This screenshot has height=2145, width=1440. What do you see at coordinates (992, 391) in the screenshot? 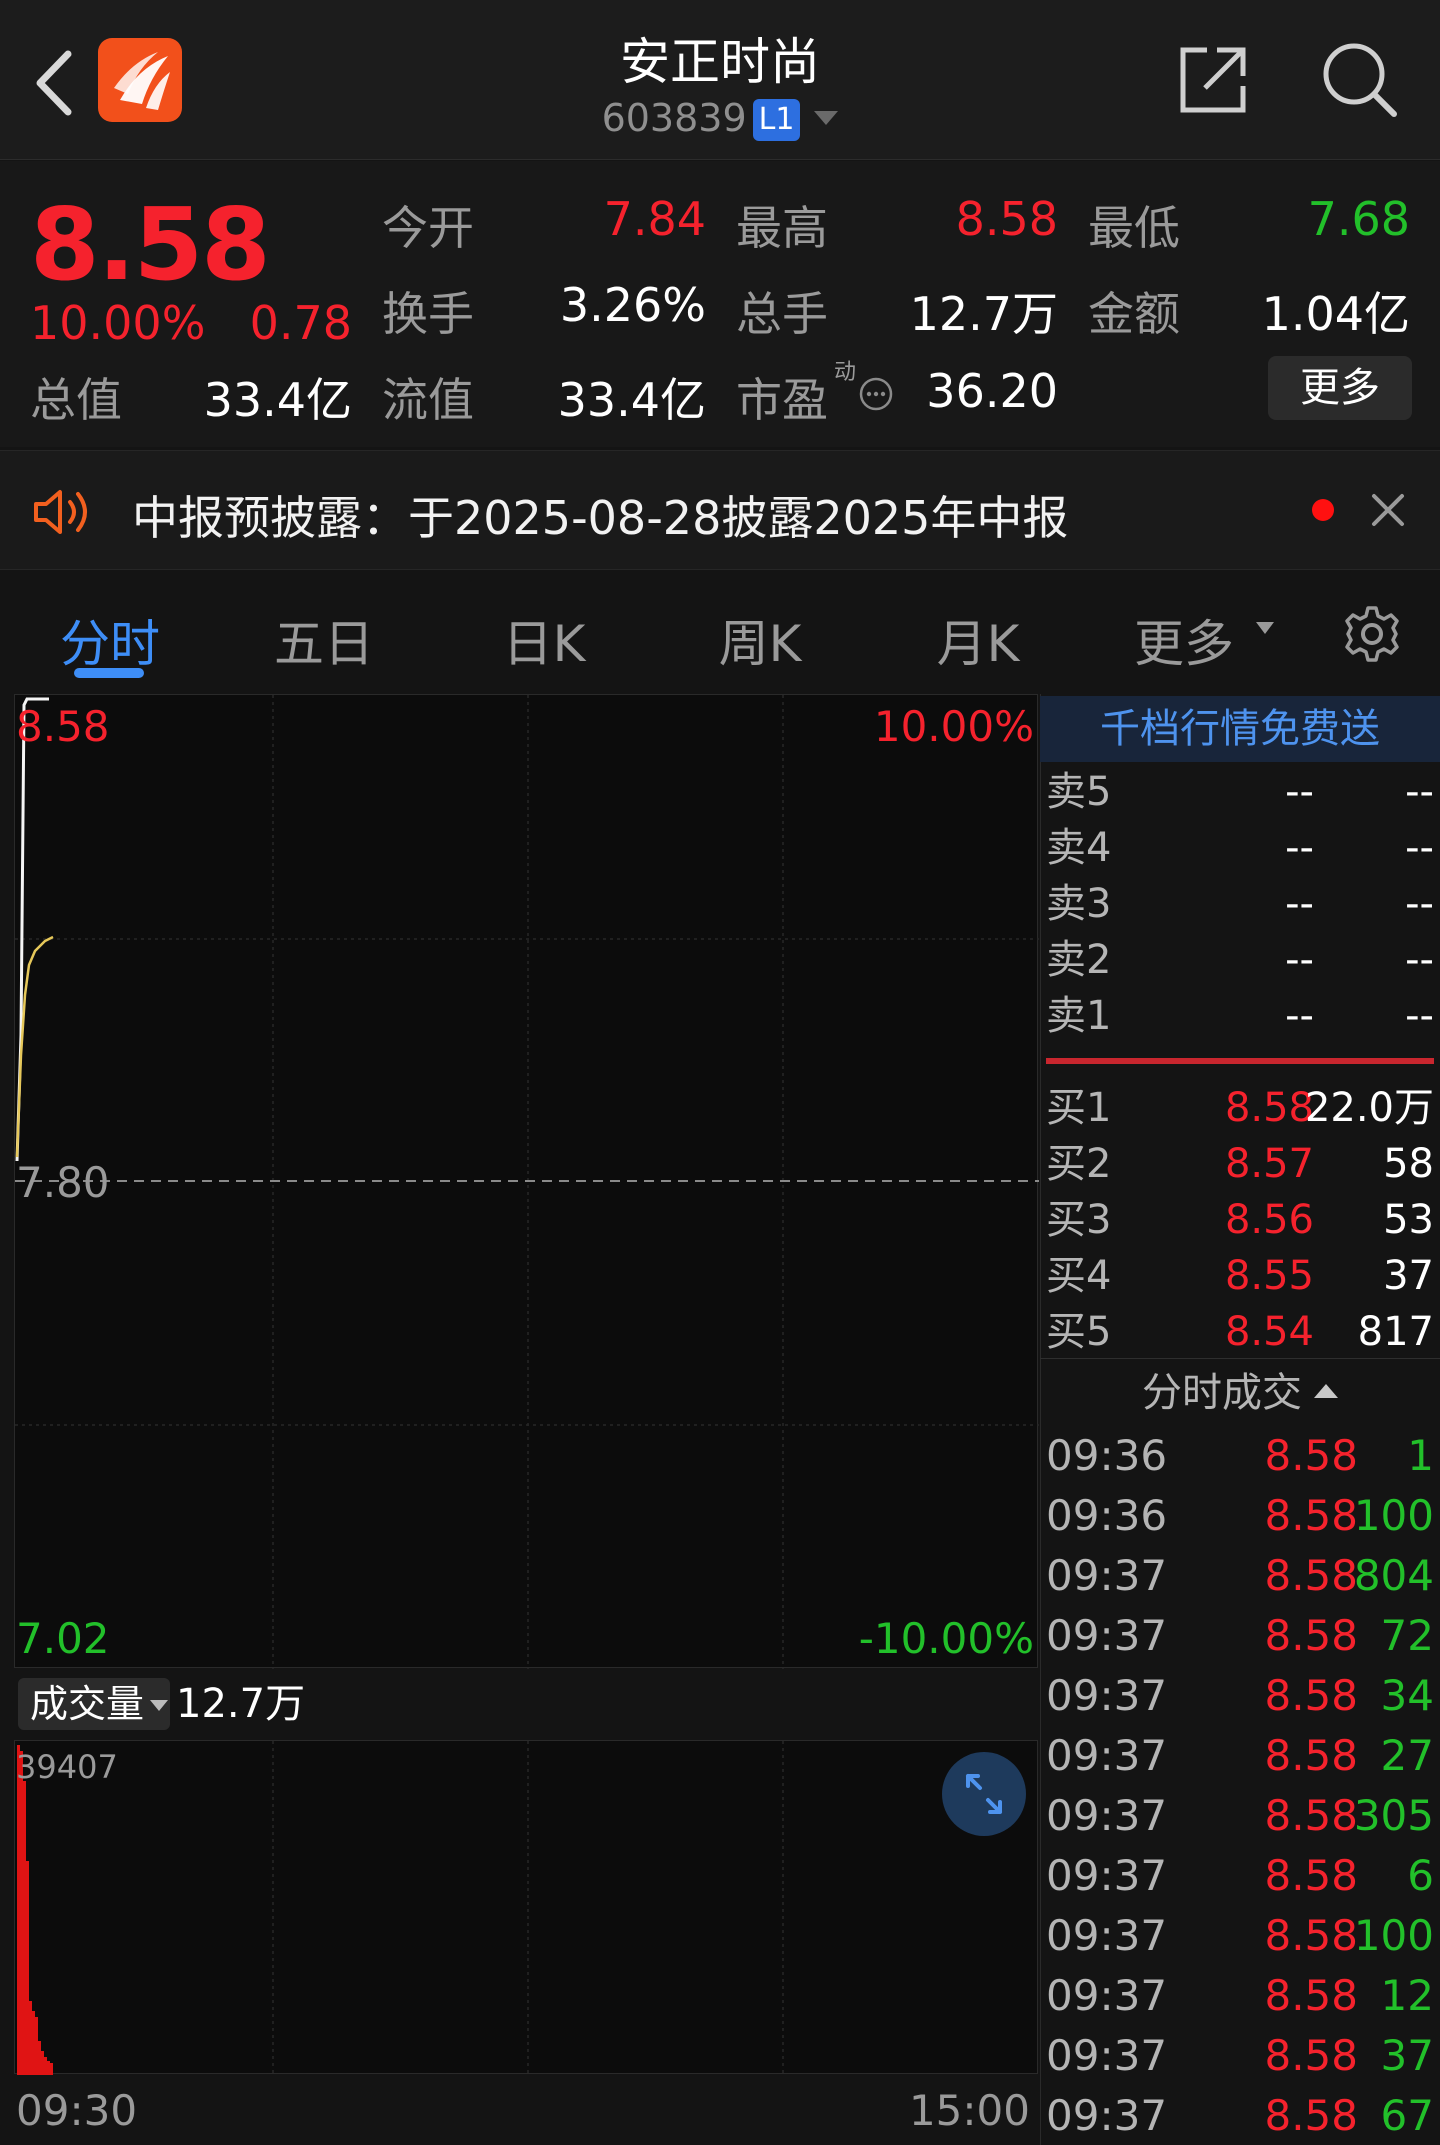
I see `pe-value: 36.20` at bounding box center [992, 391].